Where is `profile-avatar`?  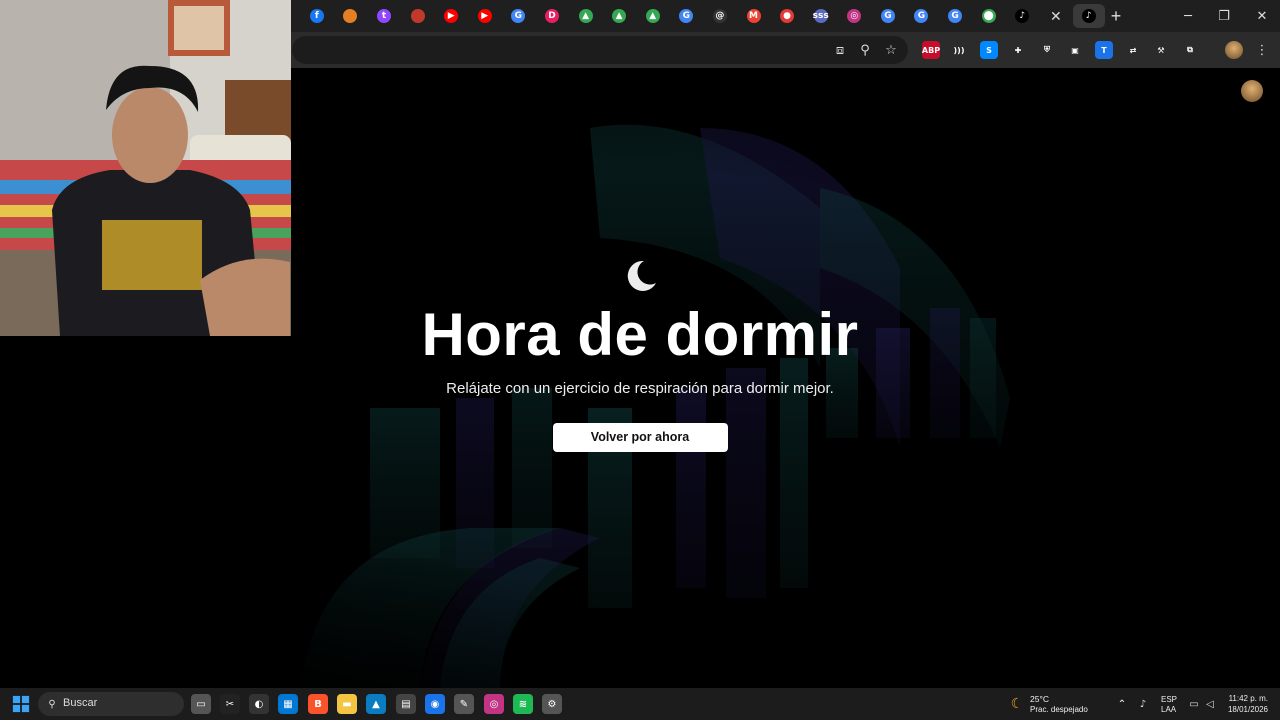
profile-avatar is located at coordinates (1234, 50).